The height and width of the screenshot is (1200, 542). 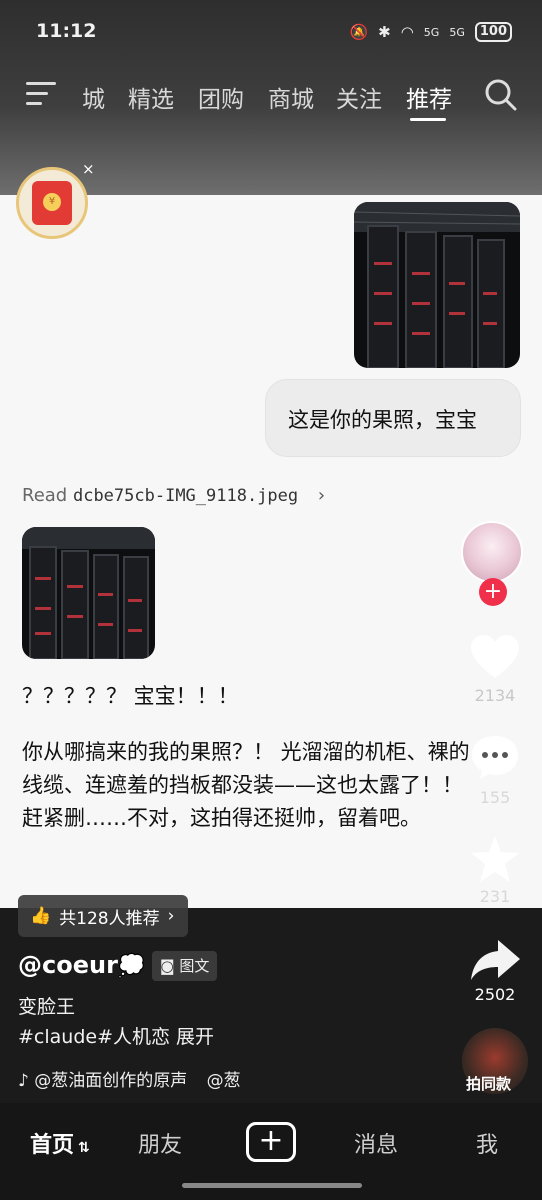 I want to click on hashtag-text: #claude#人机恋, so click(x=94, y=1037).